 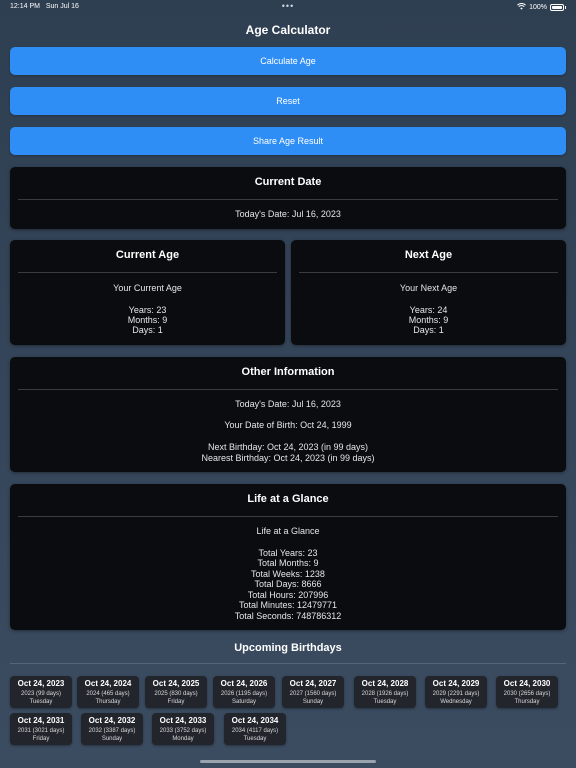 I want to click on home-indicator, so click(x=288, y=761).